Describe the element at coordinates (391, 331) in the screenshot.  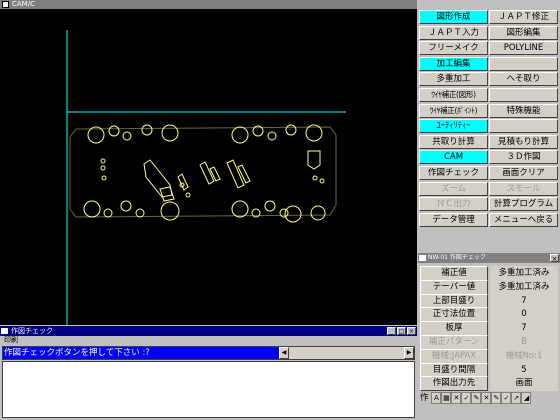
I see `minimize-icon: _` at that location.